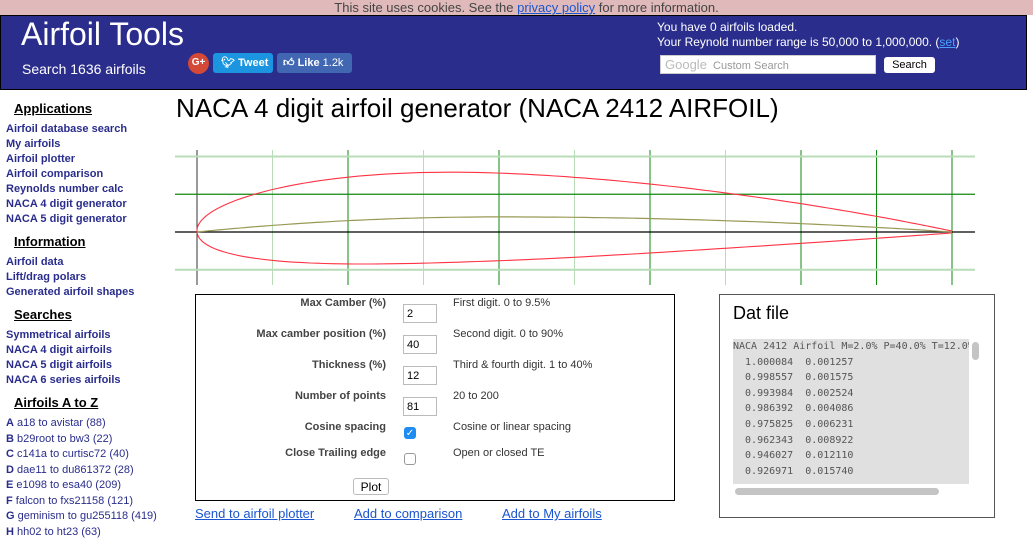  Describe the element at coordinates (10, 439) in the screenshot. I see `az-letter: B` at that location.